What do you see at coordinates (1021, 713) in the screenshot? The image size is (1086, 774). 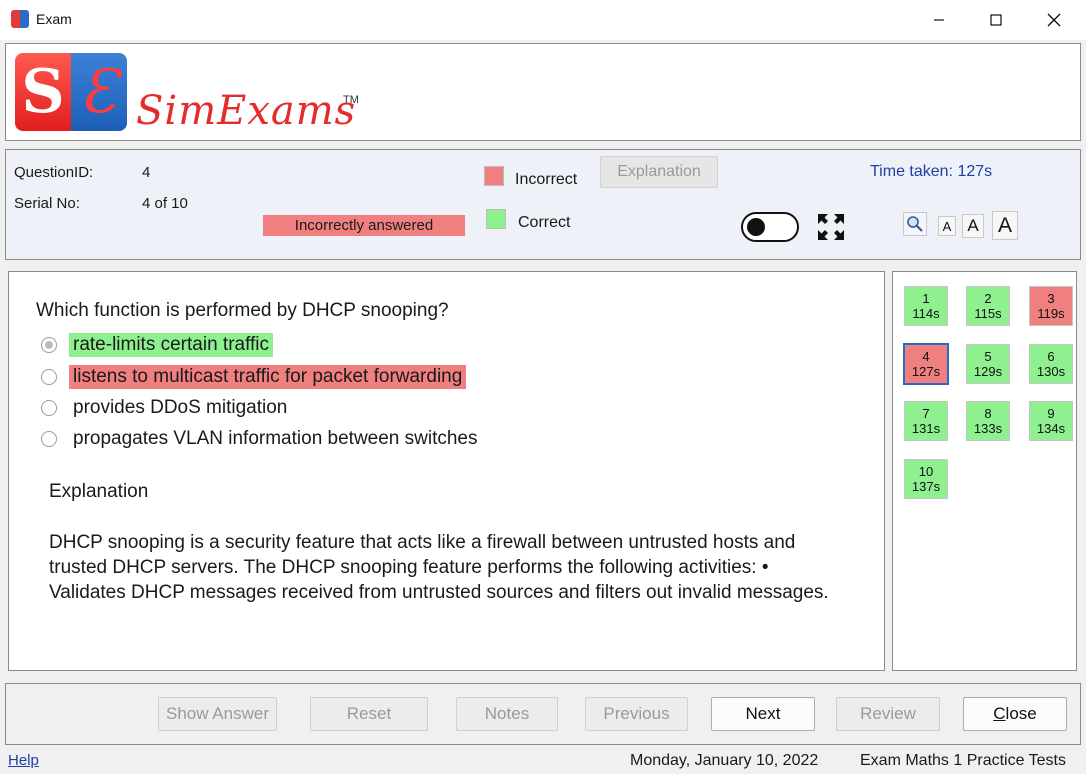 I see `close-button-label: lose` at bounding box center [1021, 713].